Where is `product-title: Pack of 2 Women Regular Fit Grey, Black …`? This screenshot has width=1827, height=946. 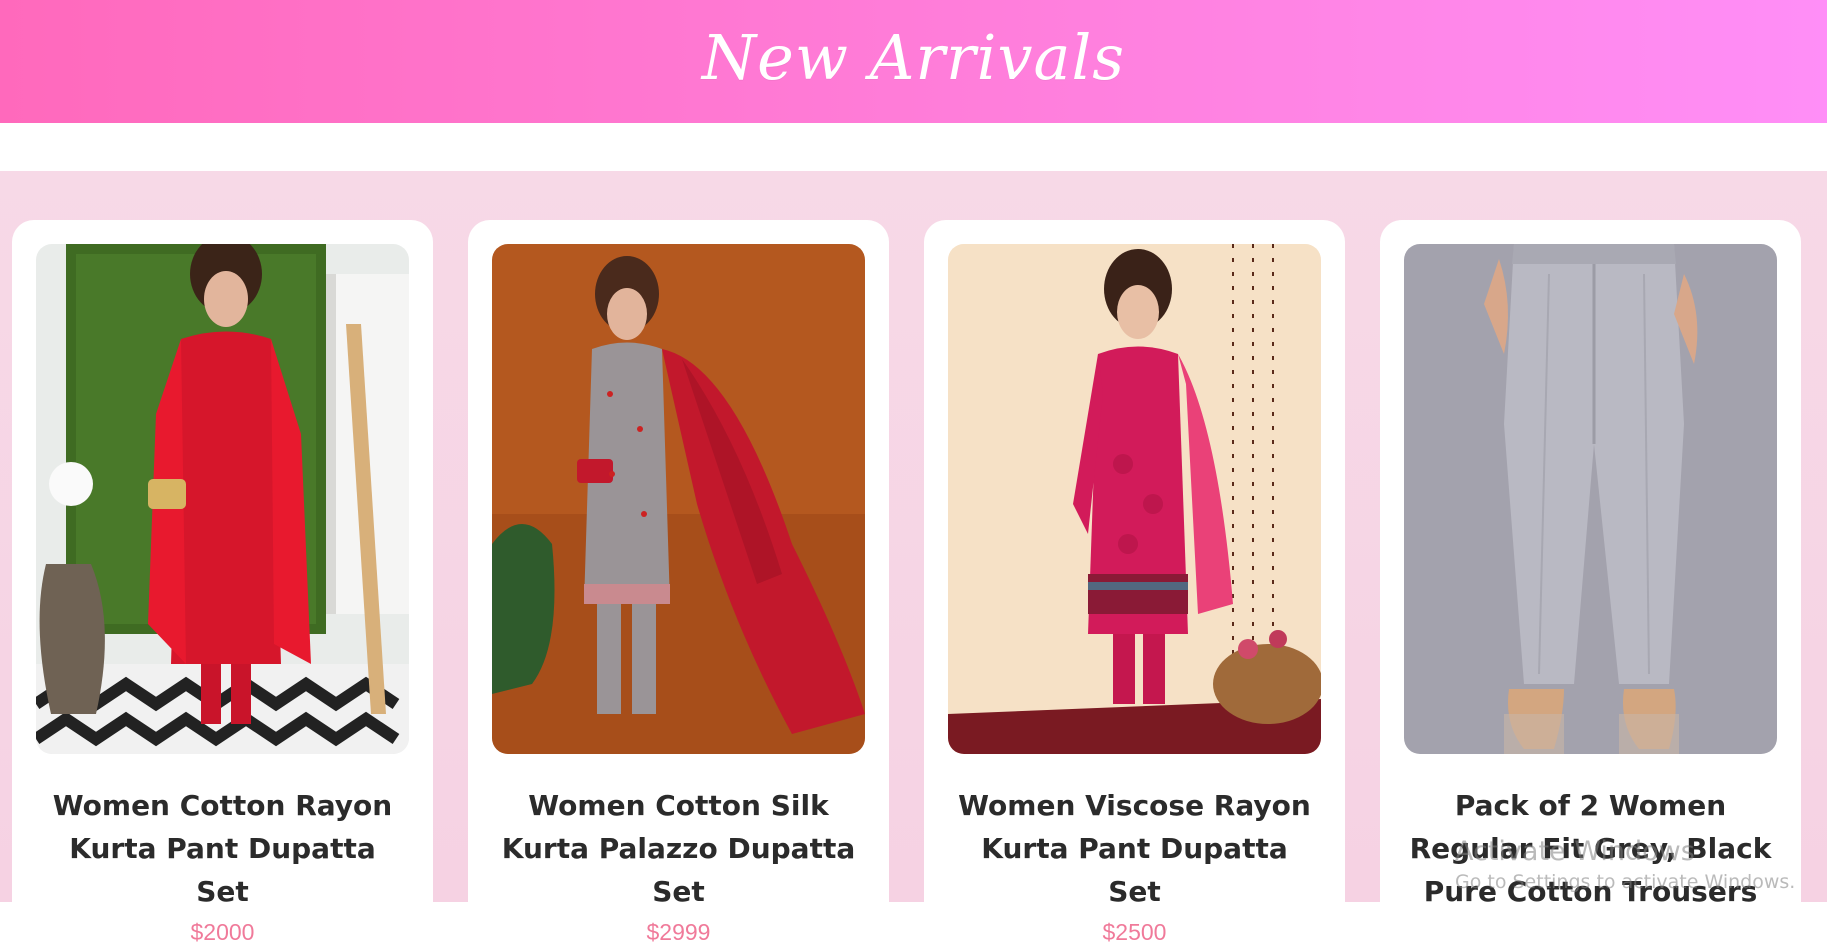
product-title: Pack of 2 Women Regular Fit Grey, Black … is located at coordinates (1590, 848).